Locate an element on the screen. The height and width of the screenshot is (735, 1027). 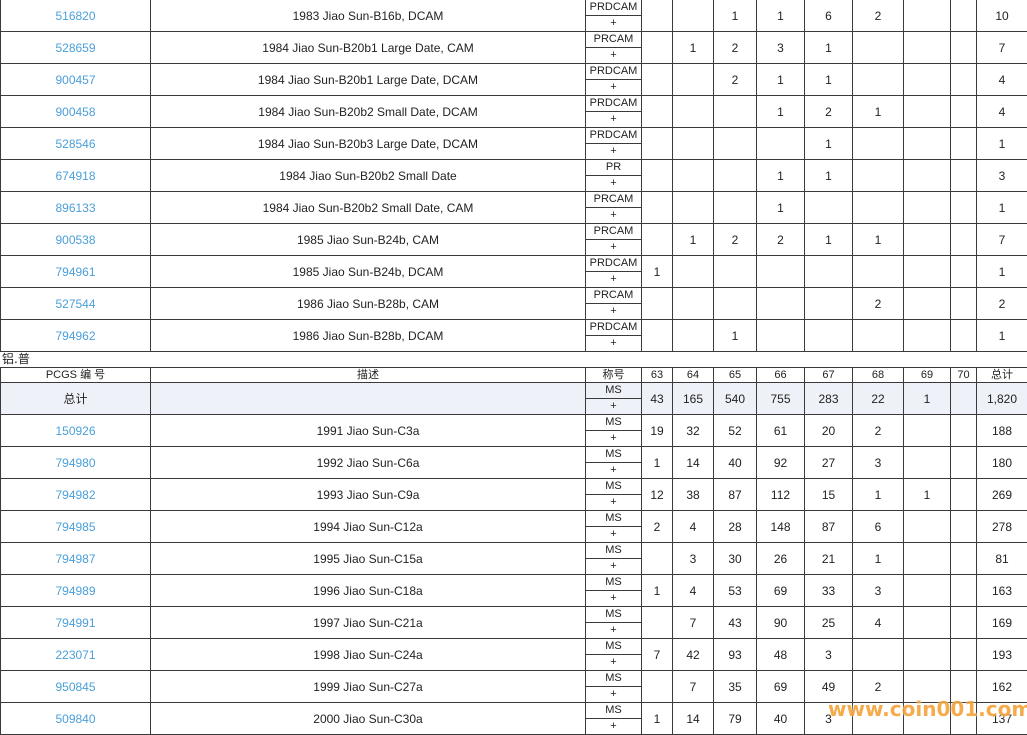
description-cell: 1984 Jiao Sun-B20b2 Small Date, DCAM is located at coordinates (368, 111).